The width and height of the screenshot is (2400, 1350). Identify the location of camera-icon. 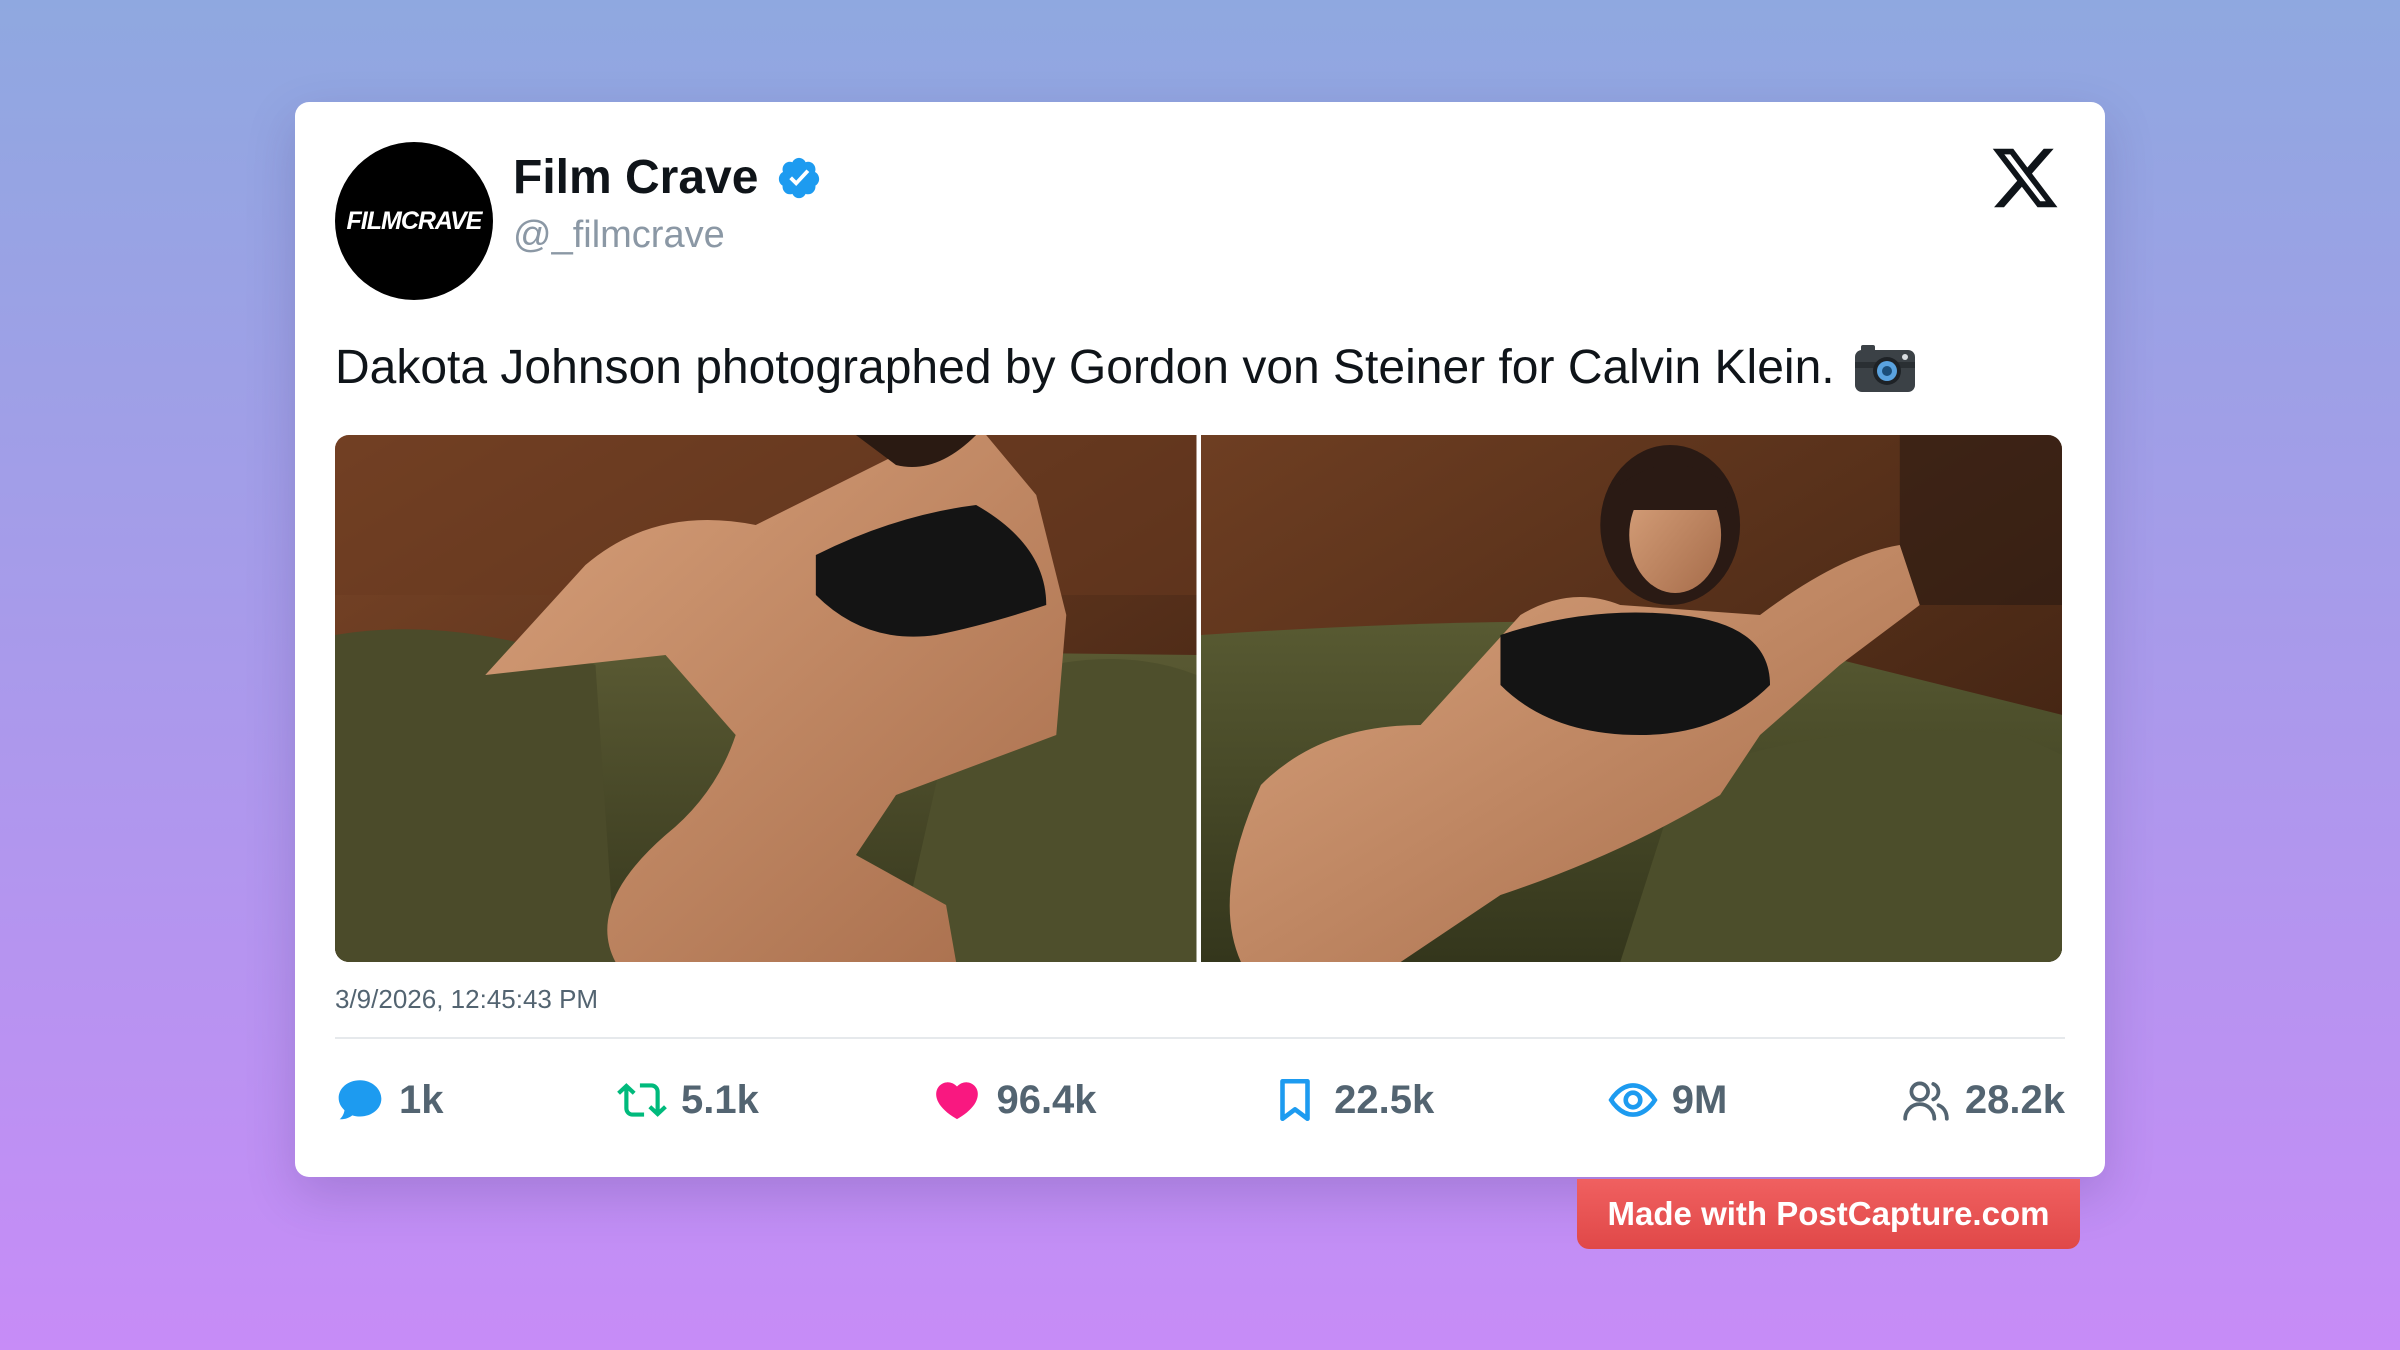
(1884, 368).